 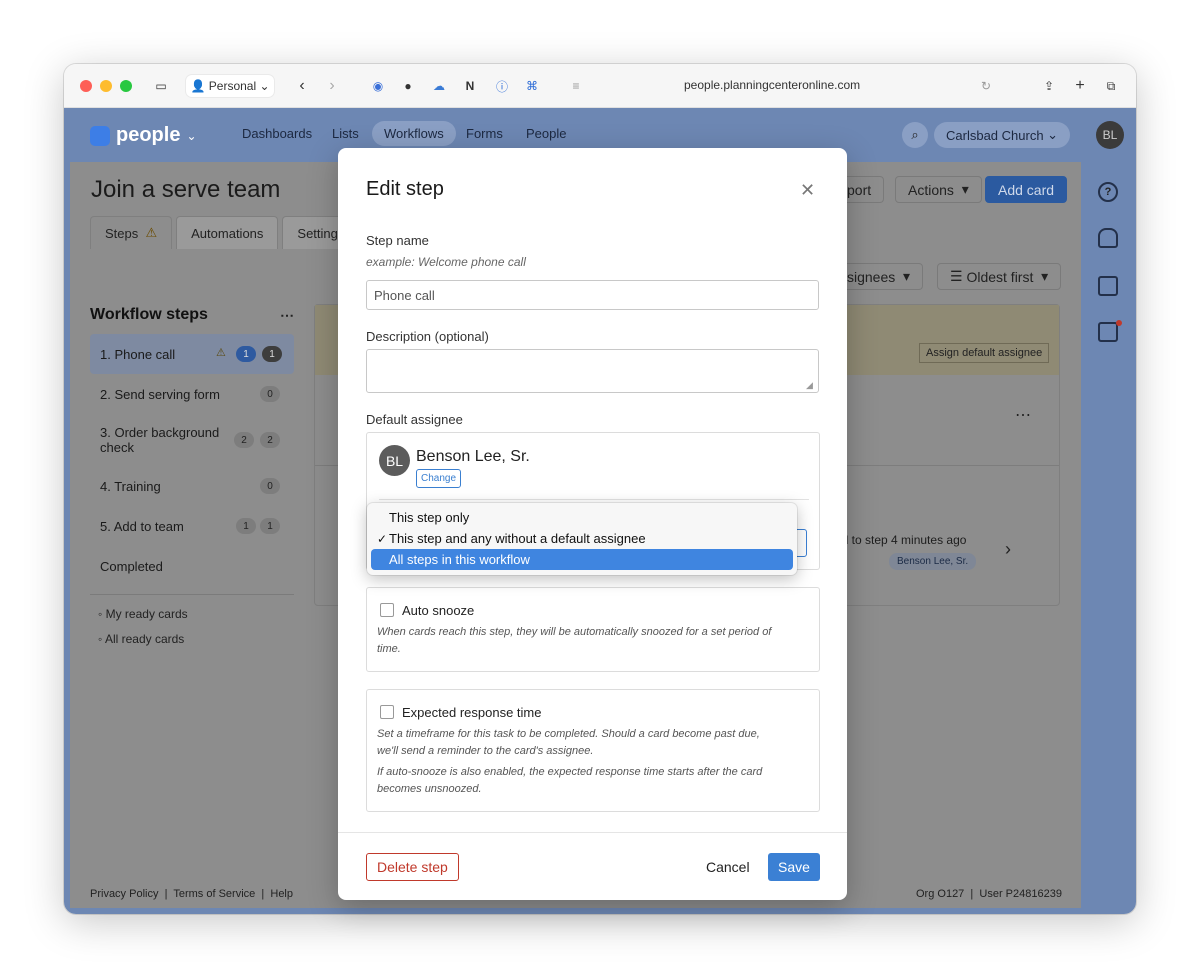 What do you see at coordinates (995, 135) in the screenshot?
I see `church-label: Carlsbad Church` at bounding box center [995, 135].